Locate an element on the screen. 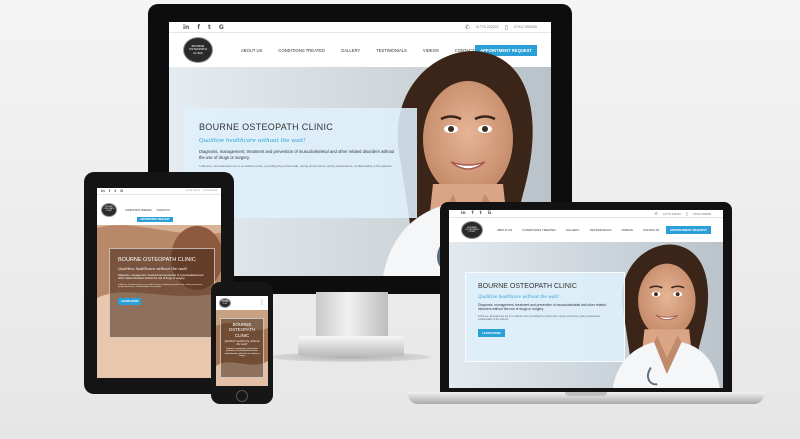  phone-numbers: 01776 222222 07912 555255 is located at coordinates (201, 191).